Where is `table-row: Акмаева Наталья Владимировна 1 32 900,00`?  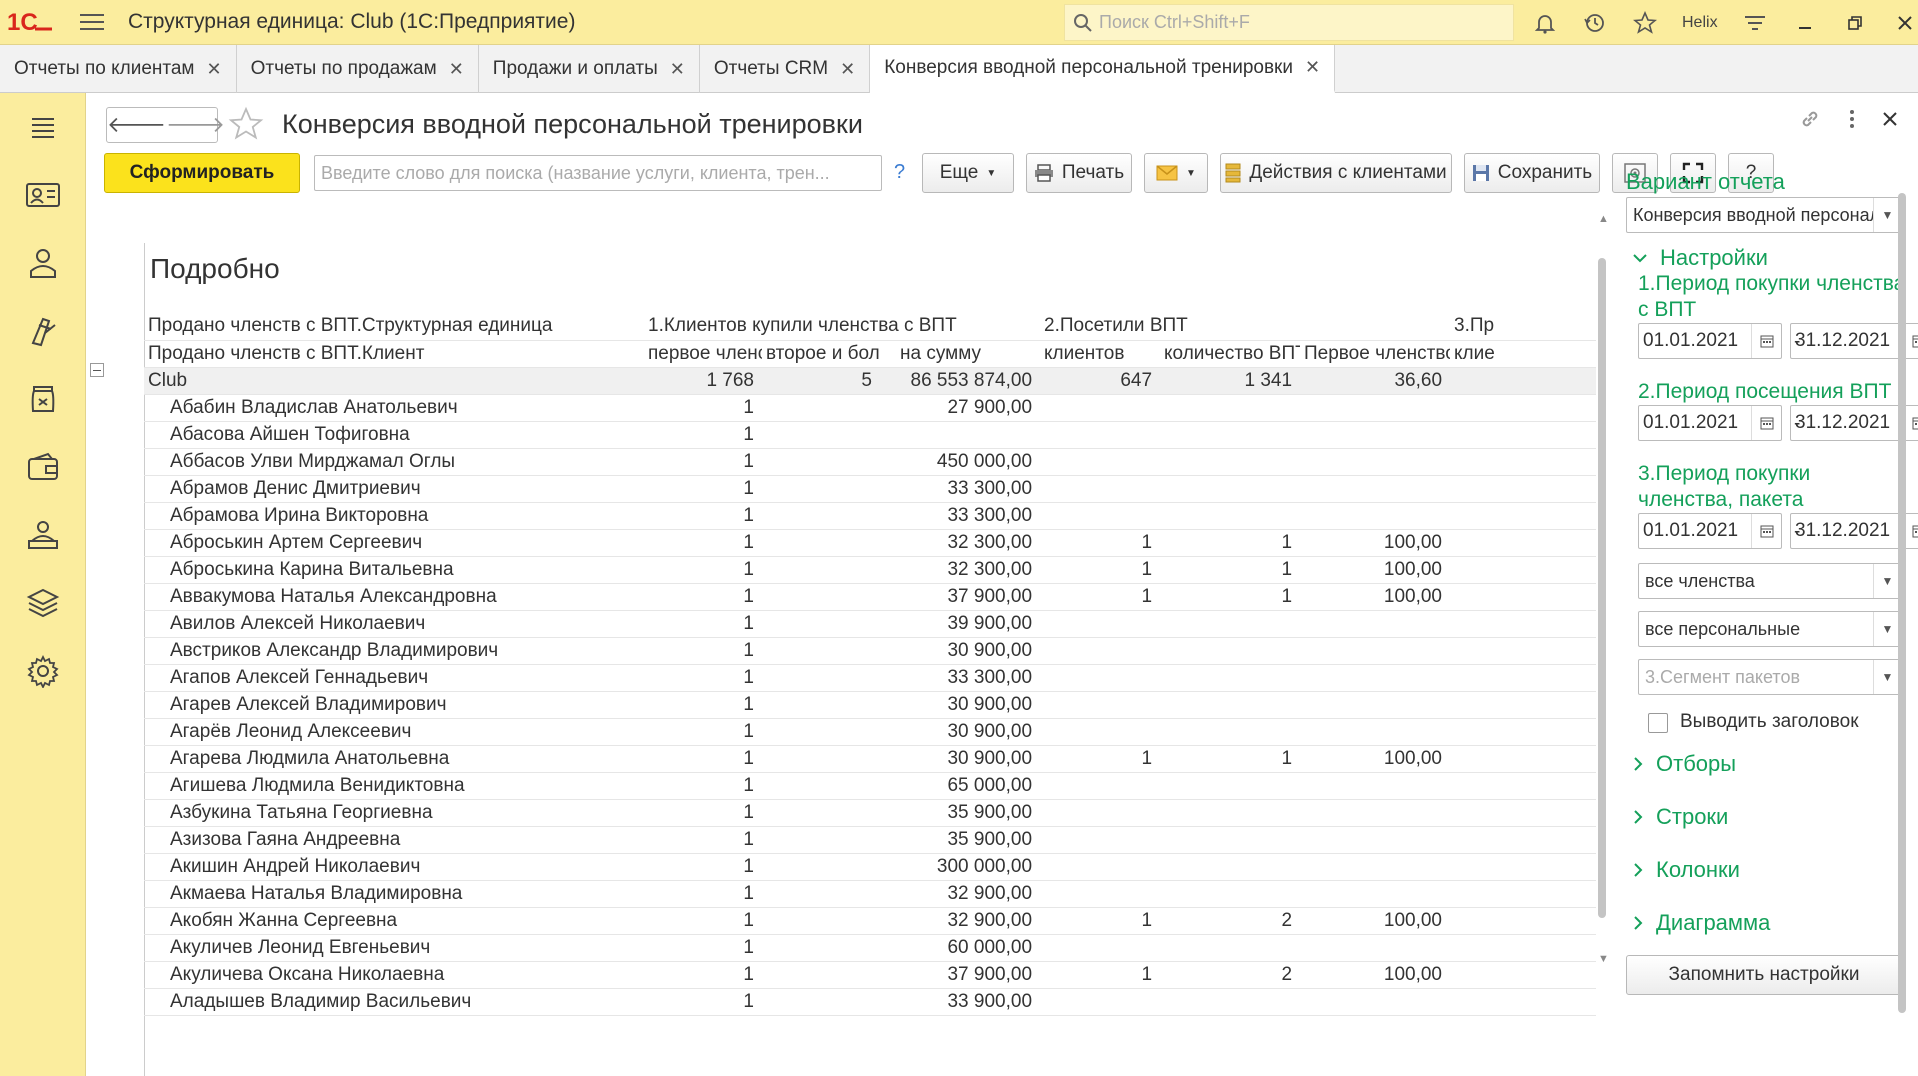 table-row: Акмаева Наталья Владимировна 1 32 900,00 is located at coordinates (870, 894).